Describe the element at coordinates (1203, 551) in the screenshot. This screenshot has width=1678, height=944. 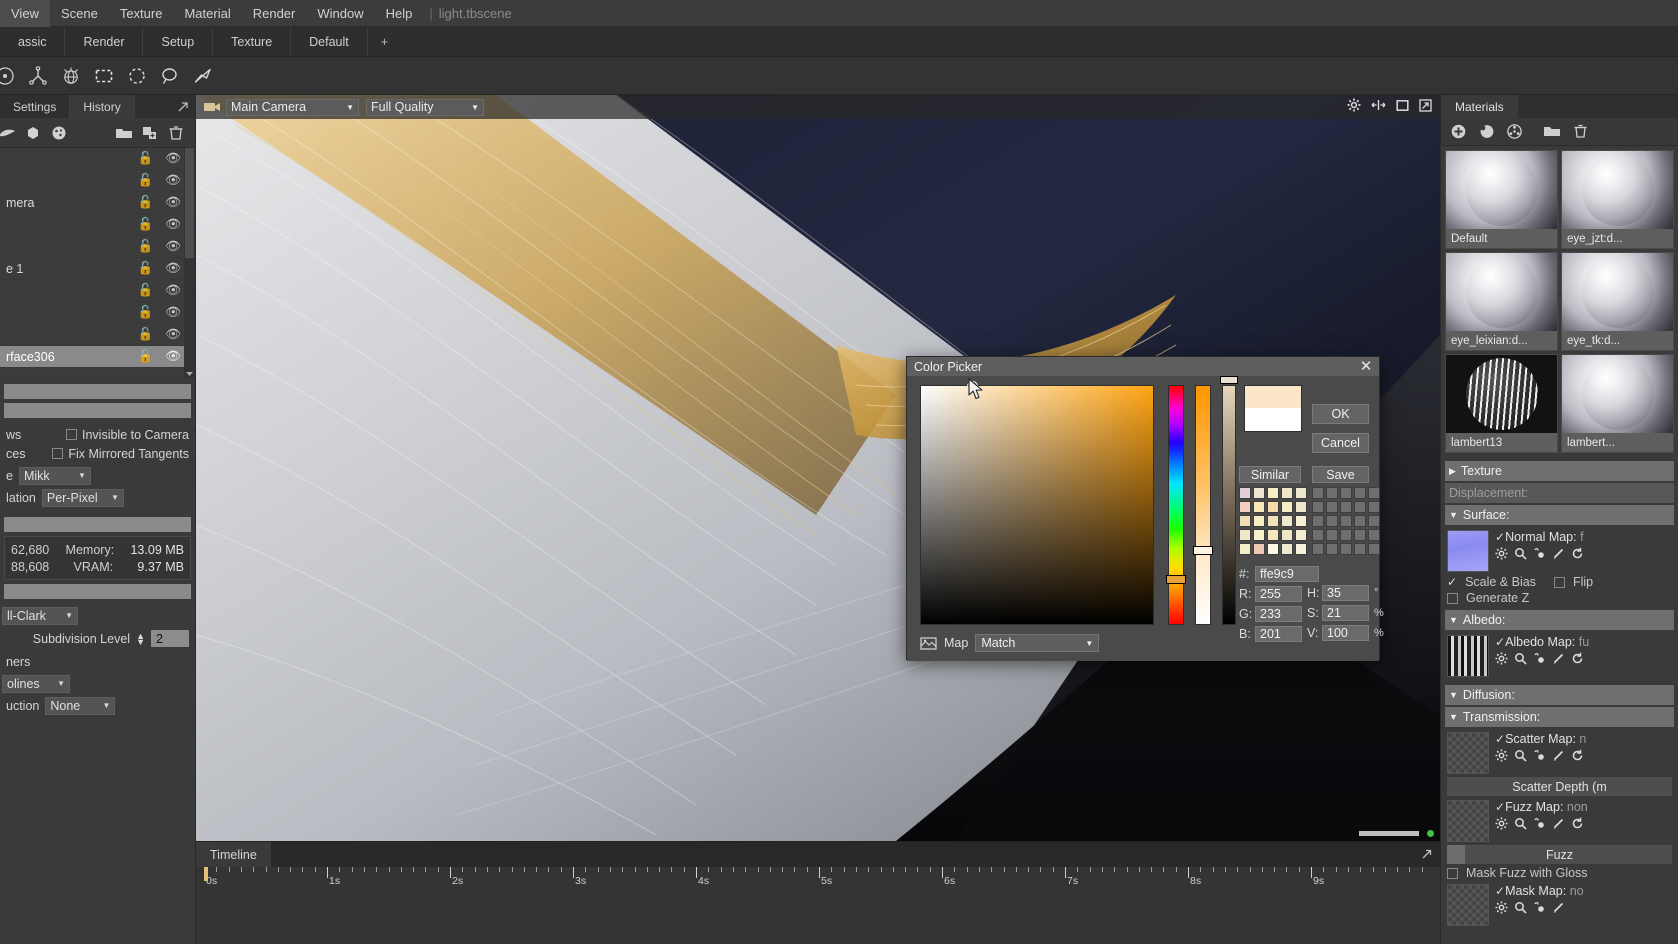
I see `saturation-slider-marker` at that location.